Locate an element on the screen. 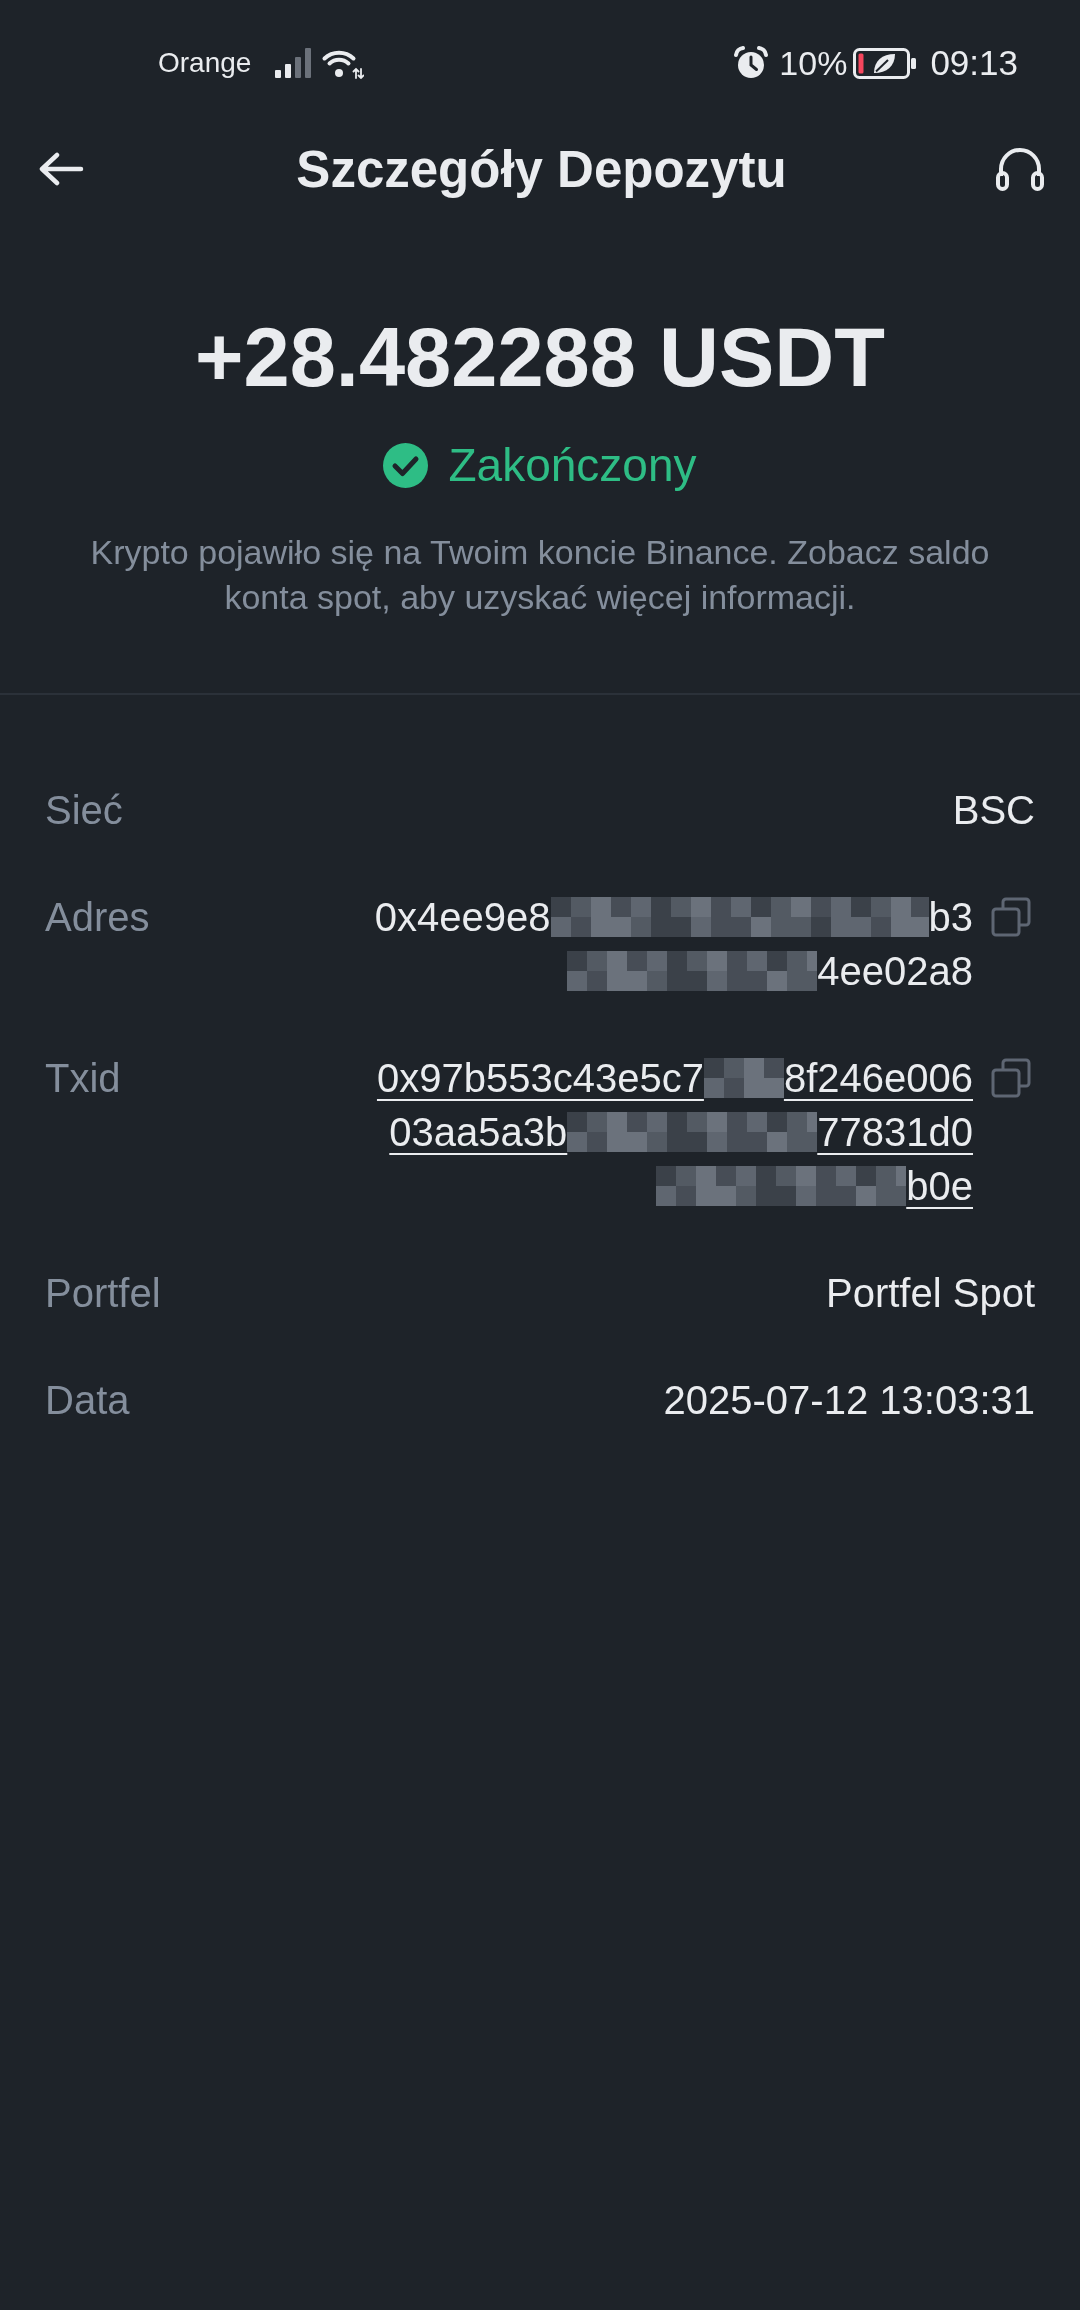  txid-link: 77831d0 is located at coordinates (895, 1132).